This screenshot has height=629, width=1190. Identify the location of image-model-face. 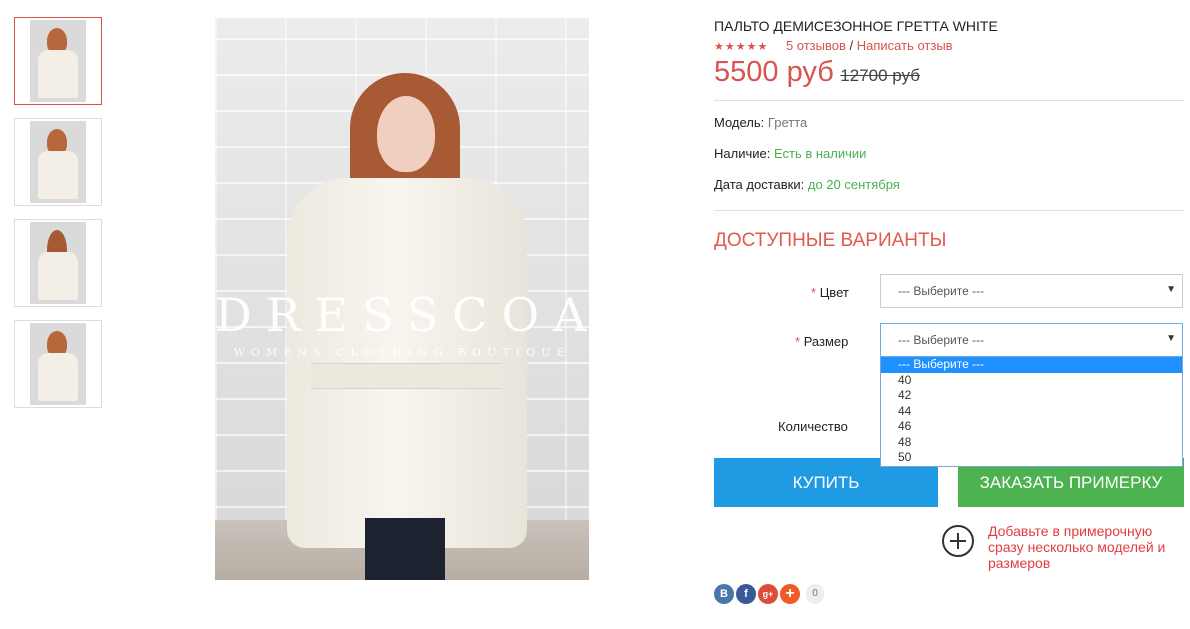
(406, 134).